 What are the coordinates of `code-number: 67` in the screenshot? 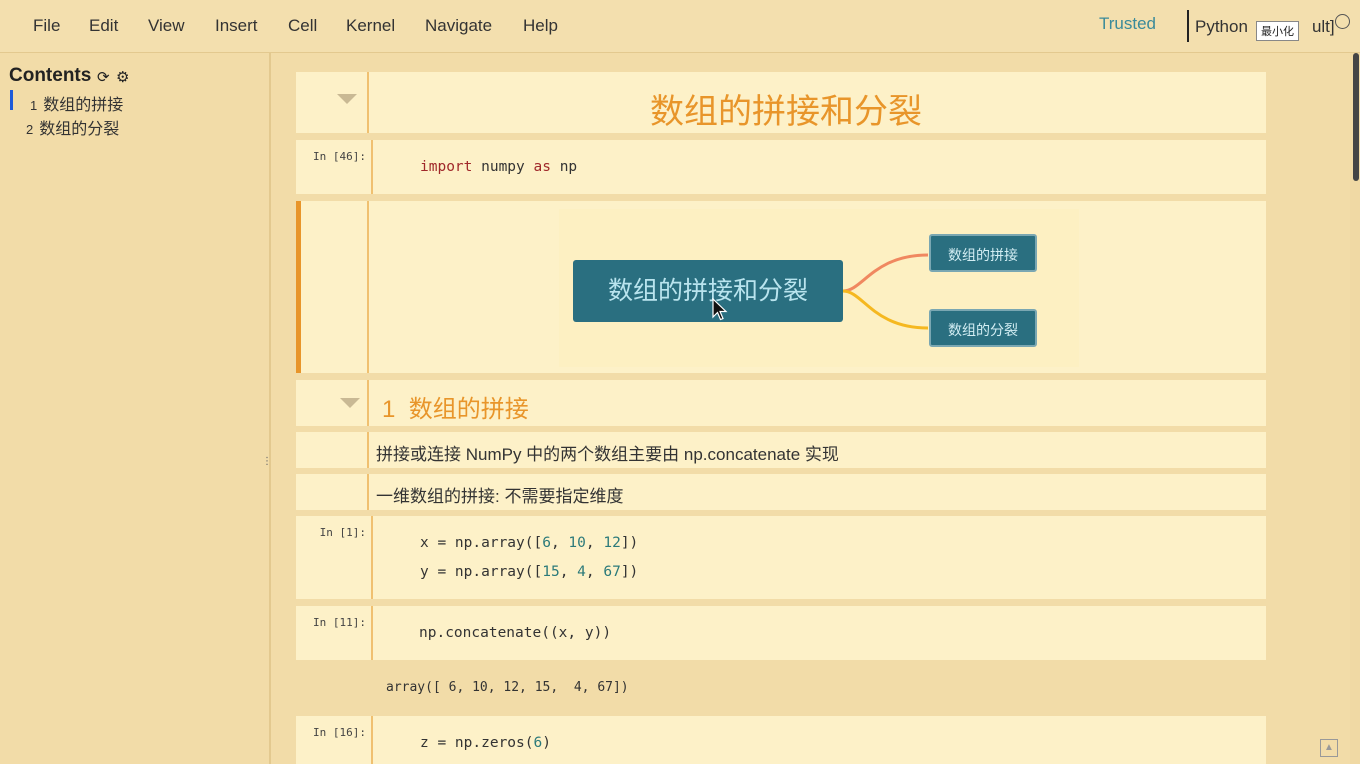 It's located at (612, 572).